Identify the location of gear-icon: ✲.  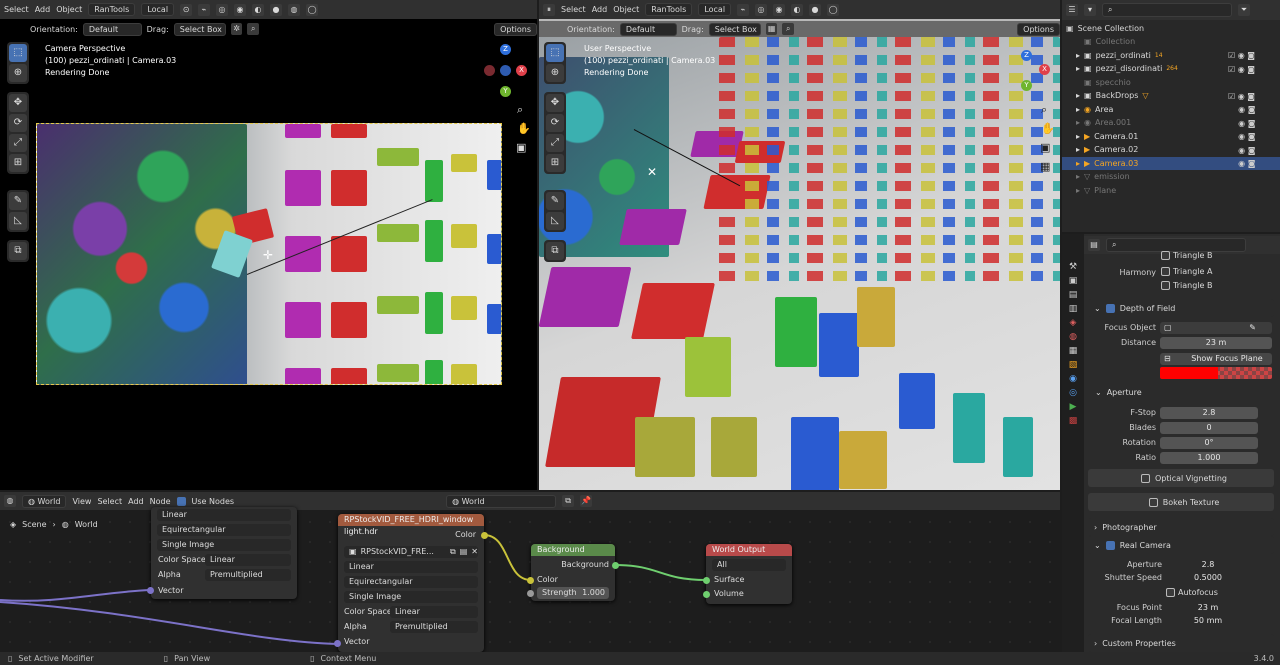
(236, 29).